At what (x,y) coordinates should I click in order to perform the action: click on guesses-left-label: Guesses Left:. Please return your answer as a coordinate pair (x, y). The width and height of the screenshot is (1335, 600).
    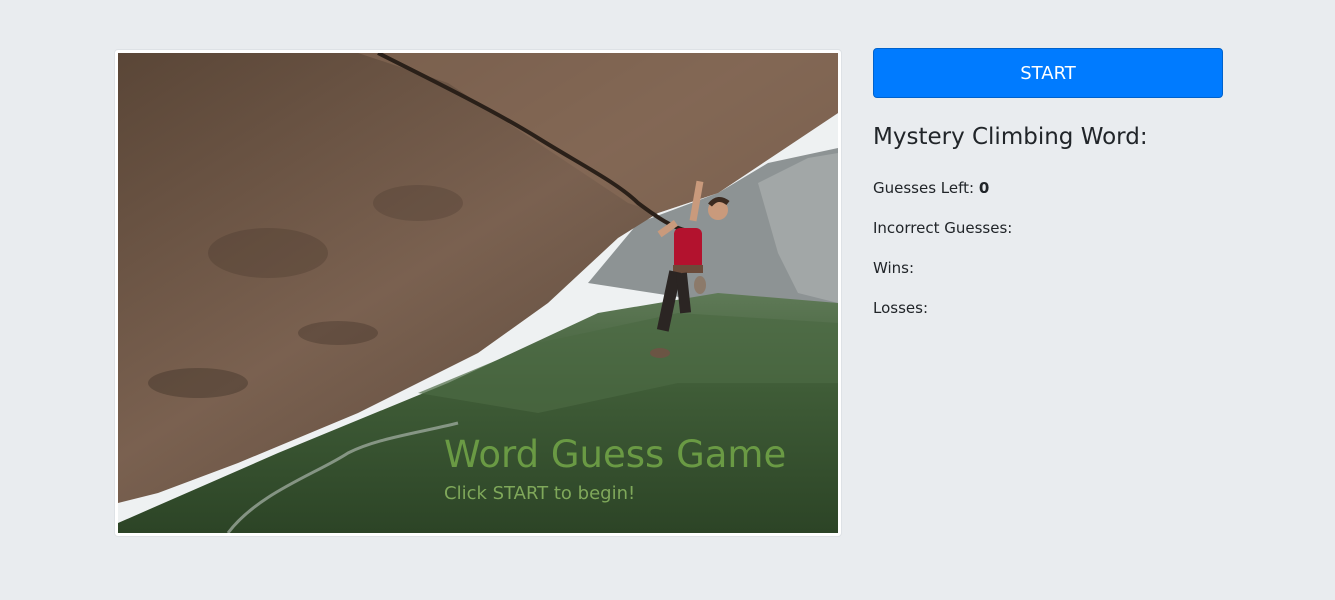
    Looking at the image, I should click on (926, 187).